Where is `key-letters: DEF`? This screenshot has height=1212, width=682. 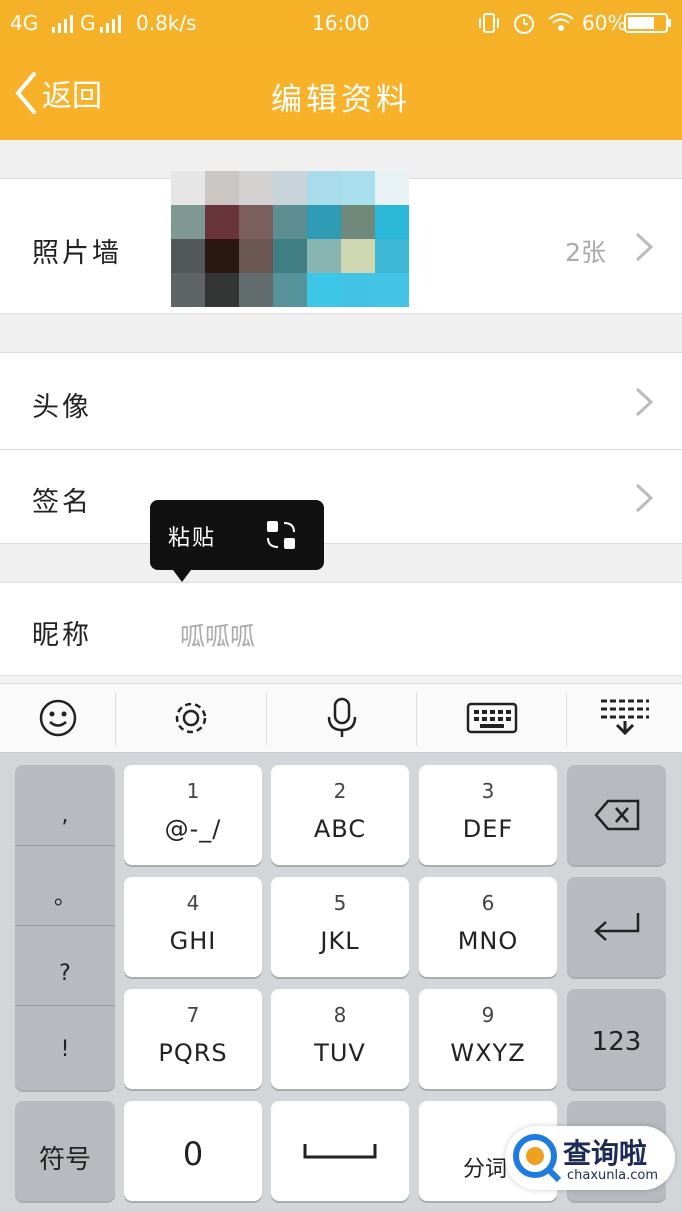 key-letters: DEF is located at coordinates (488, 829).